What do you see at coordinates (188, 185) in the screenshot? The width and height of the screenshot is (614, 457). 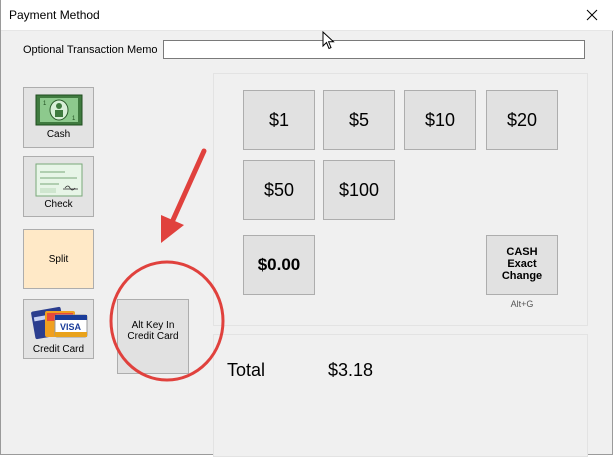 I see `annotation-arrow-line` at bounding box center [188, 185].